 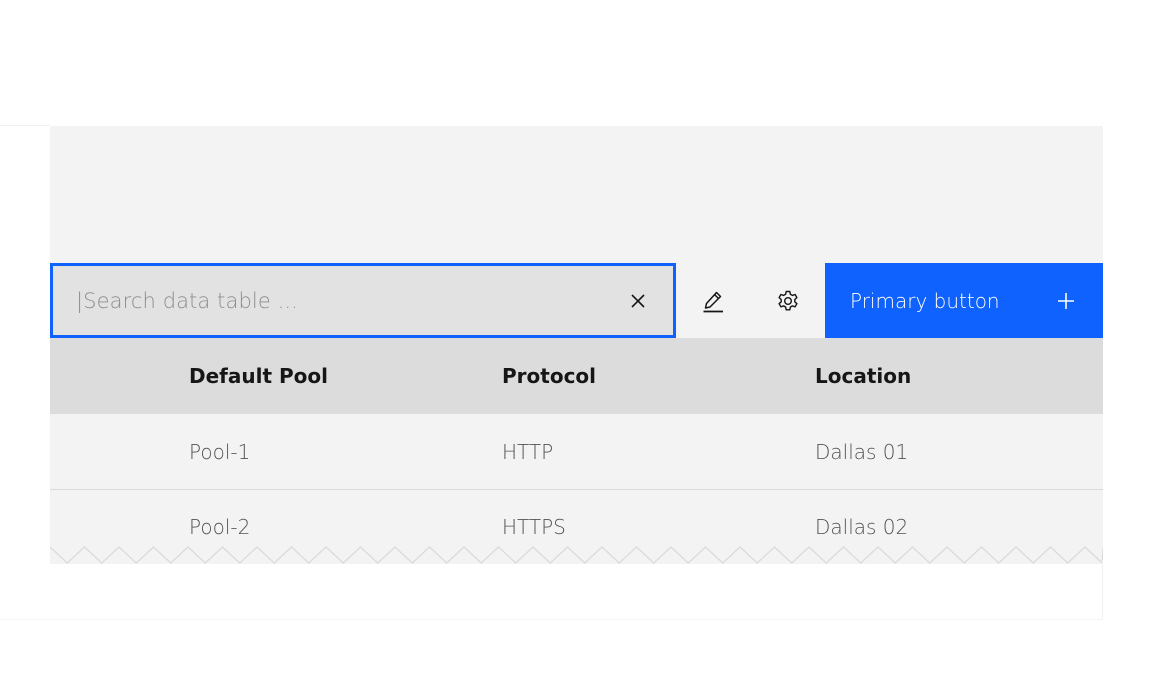 I want to click on settings-button, so click(x=787, y=300).